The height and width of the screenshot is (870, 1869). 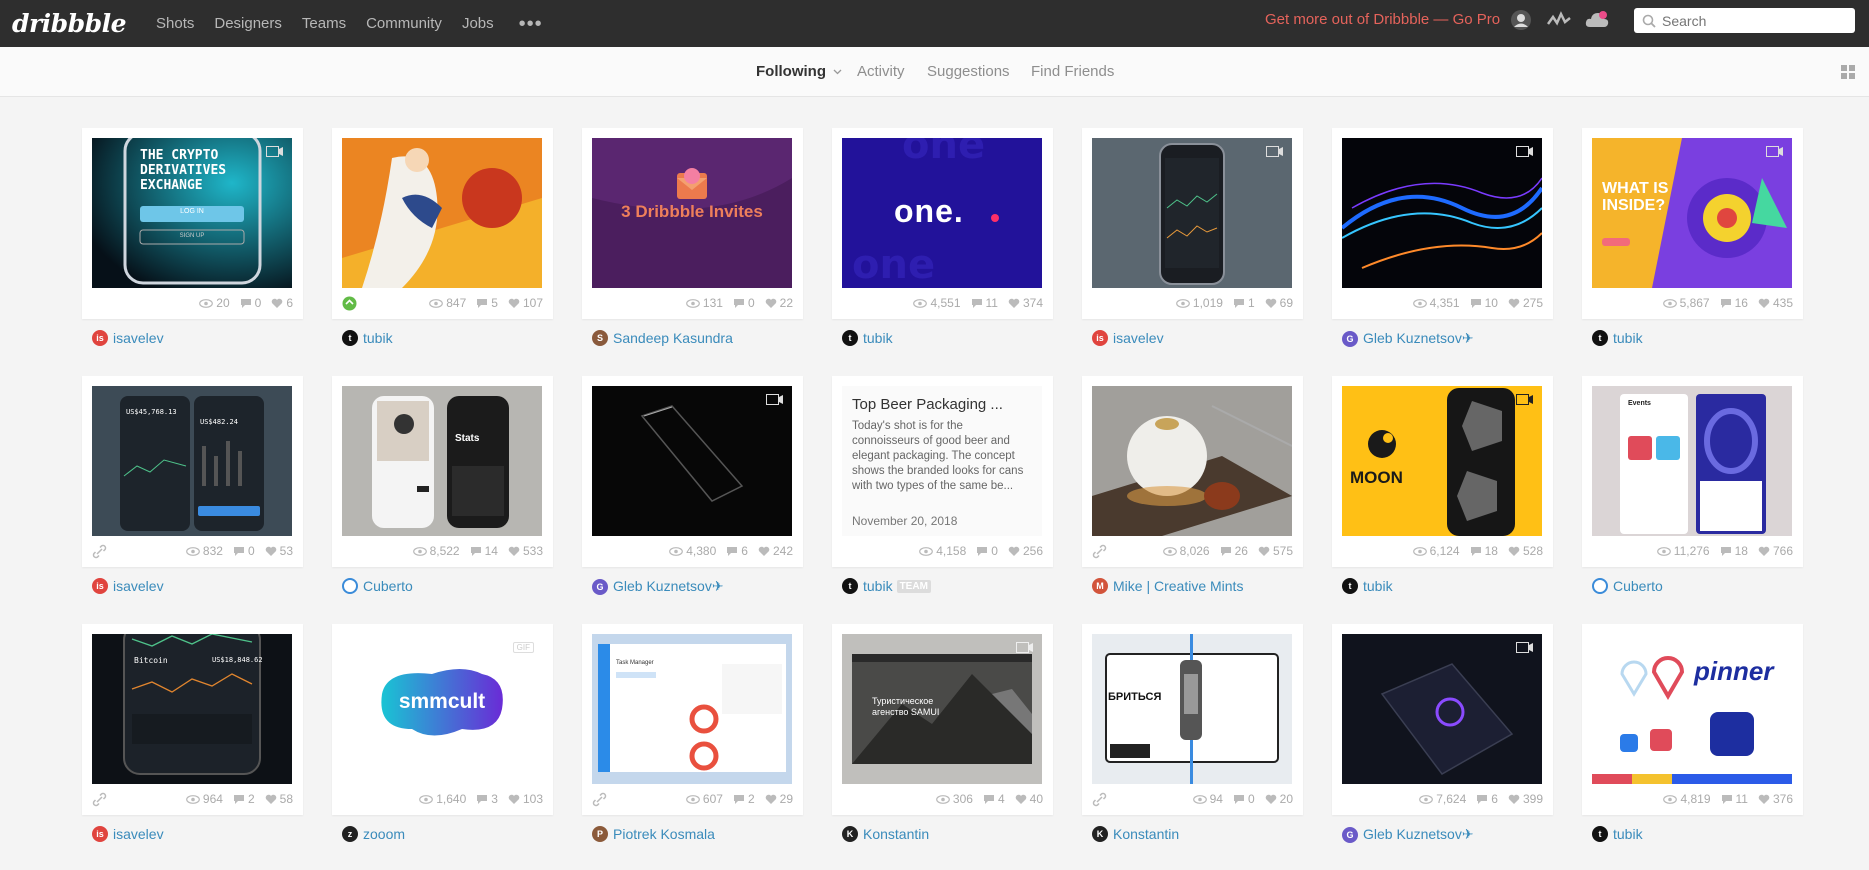 I want to click on tab-activity: Activity, so click(x=881, y=71).